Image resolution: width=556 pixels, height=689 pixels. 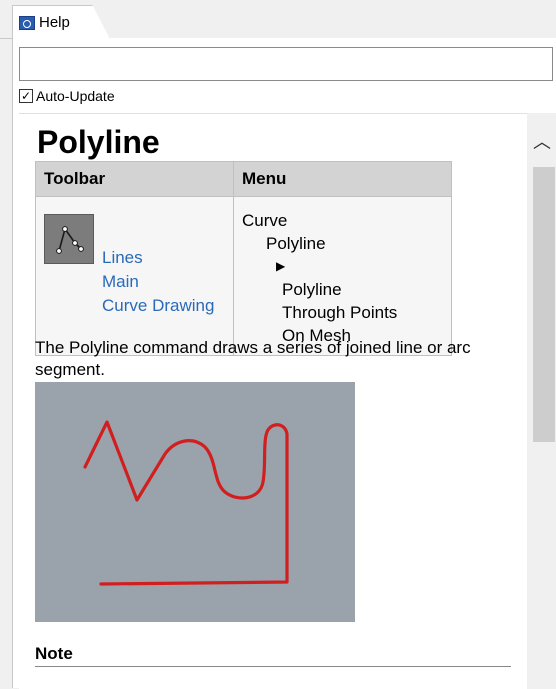 What do you see at coordinates (296, 243) in the screenshot?
I see `menu-path-polyline-label: Polyline` at bounding box center [296, 243].